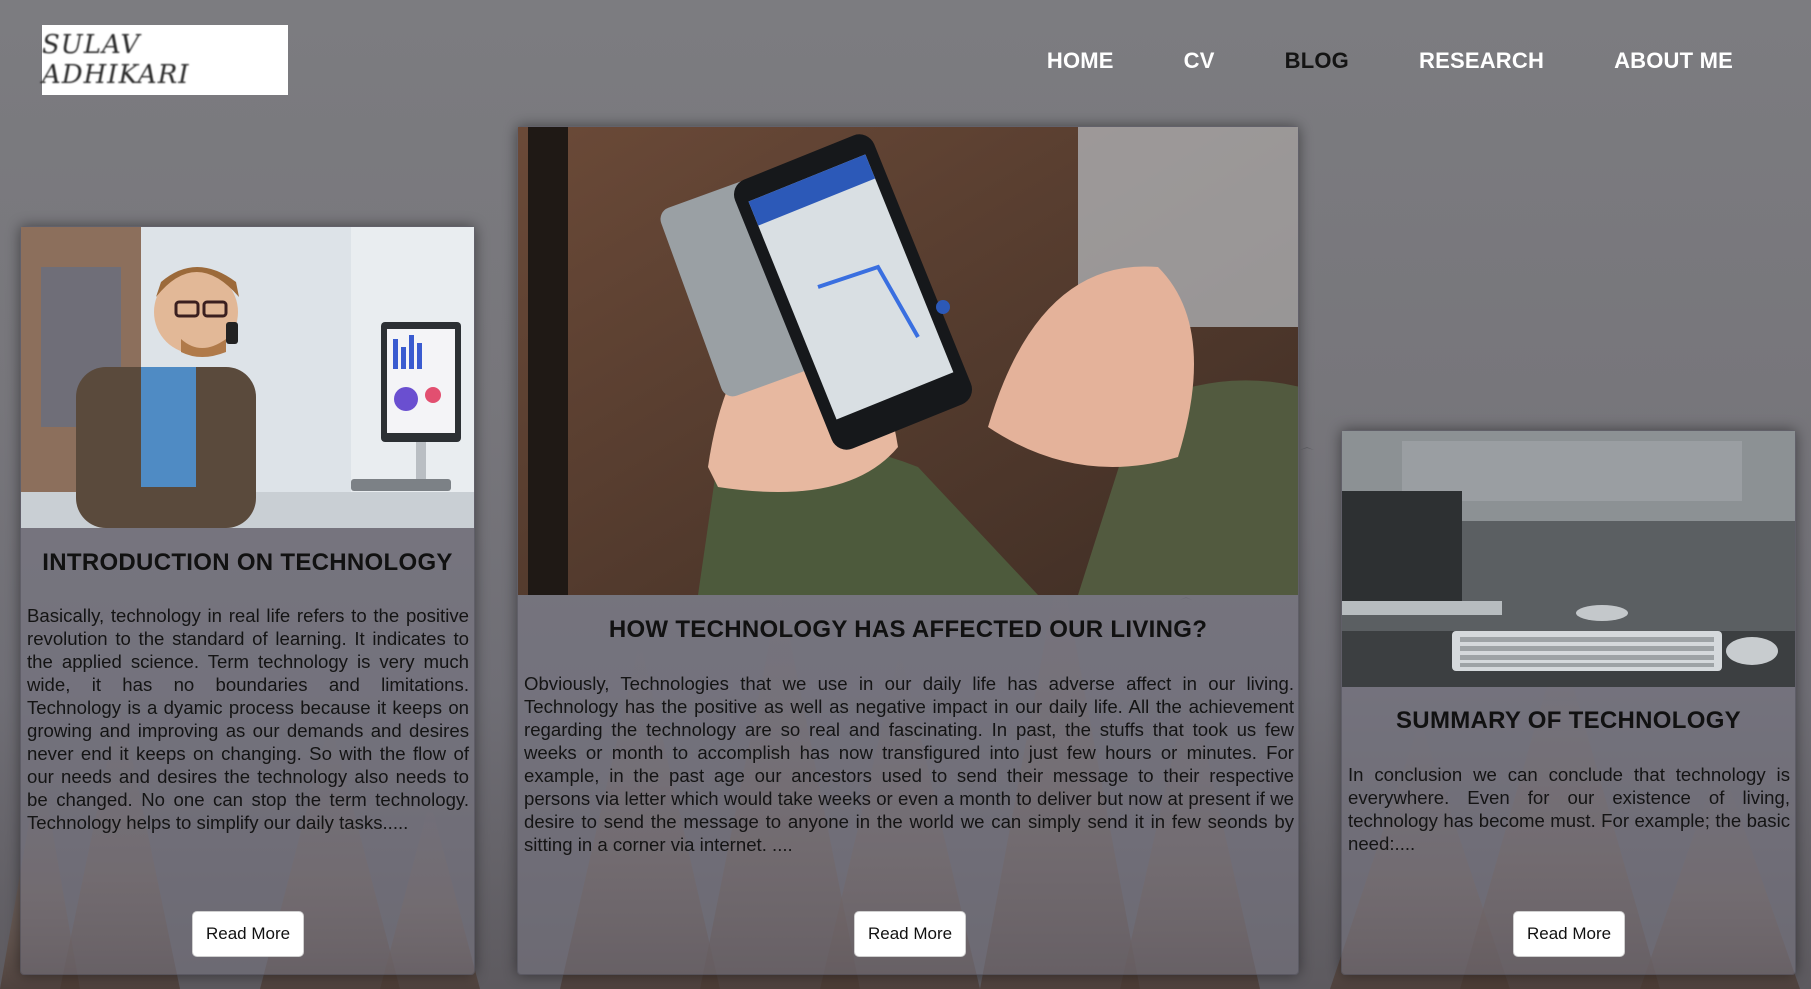  Describe the element at coordinates (1080, 61) in the screenshot. I see `nav-home-link: HOME` at that location.